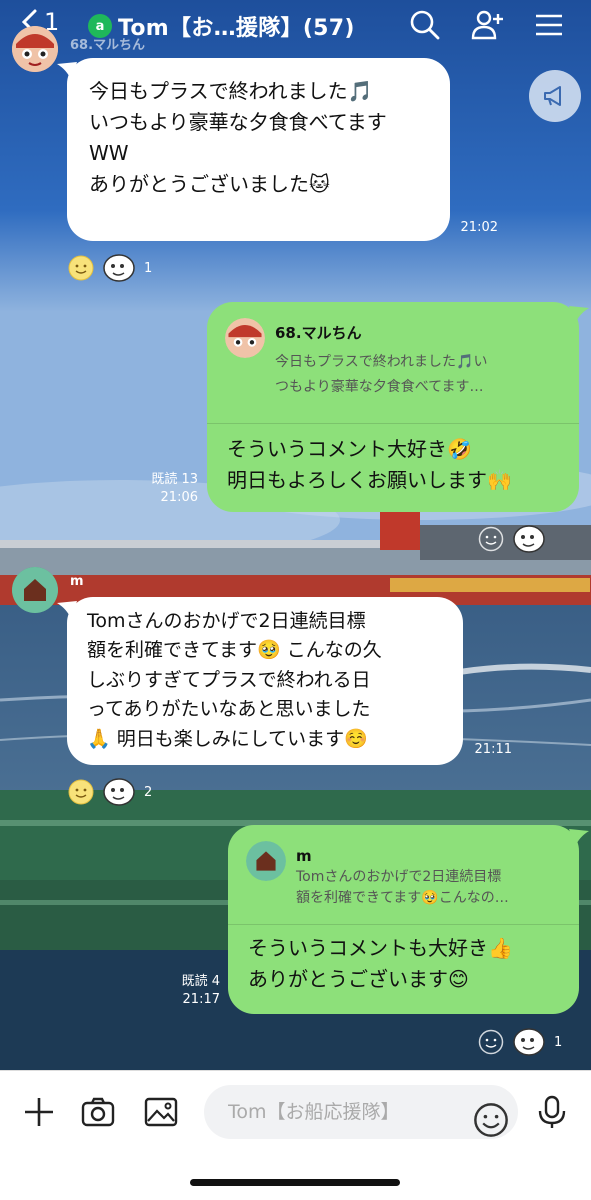 The width and height of the screenshot is (591, 1200). I want to click on home-indicator, so click(295, 1182).